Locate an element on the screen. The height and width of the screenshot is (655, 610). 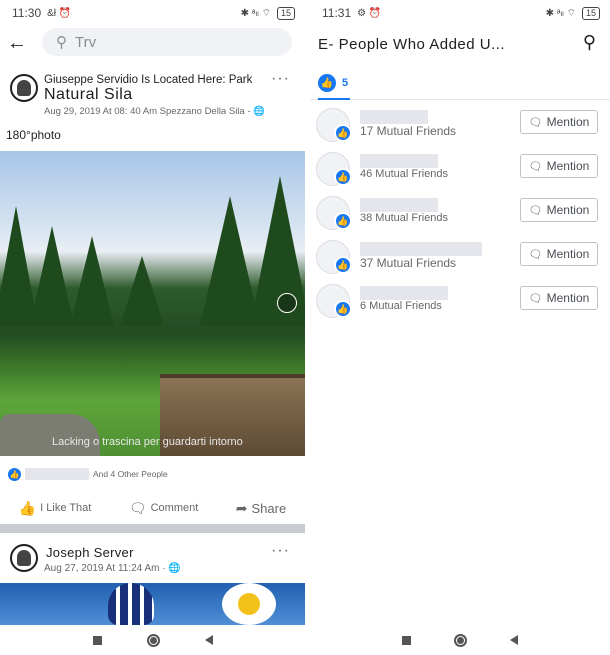
list-item: 👍 46 Mutual Friends 🗨 Mention is located at coordinates (460, 170).